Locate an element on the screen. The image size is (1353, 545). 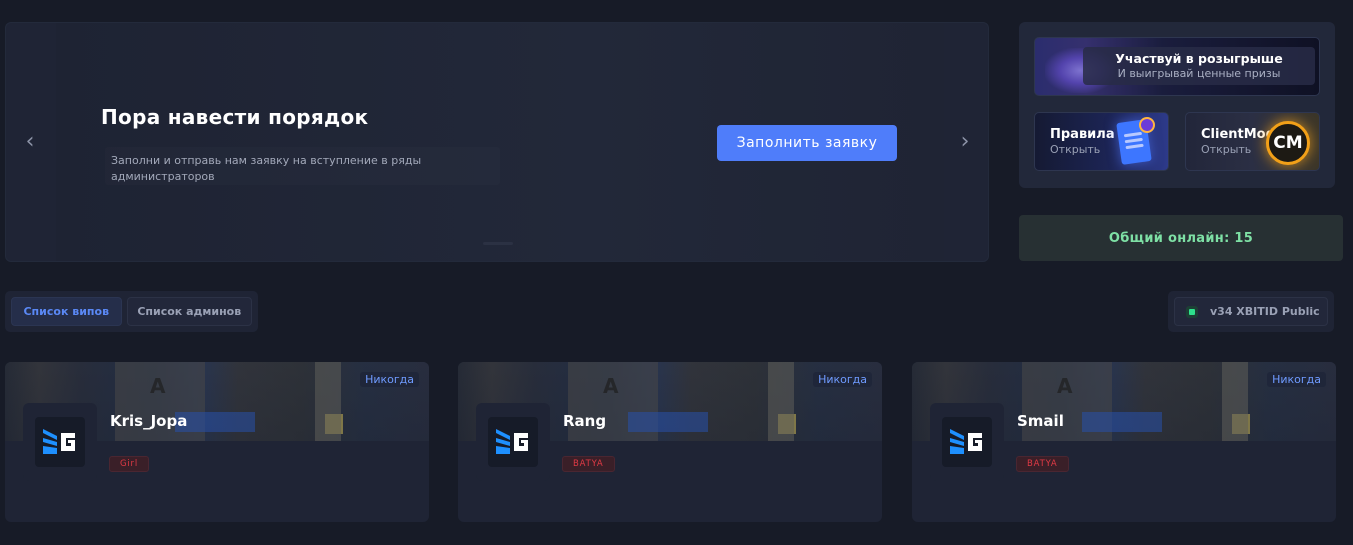
rules-badge-icon is located at coordinates (1147, 125).